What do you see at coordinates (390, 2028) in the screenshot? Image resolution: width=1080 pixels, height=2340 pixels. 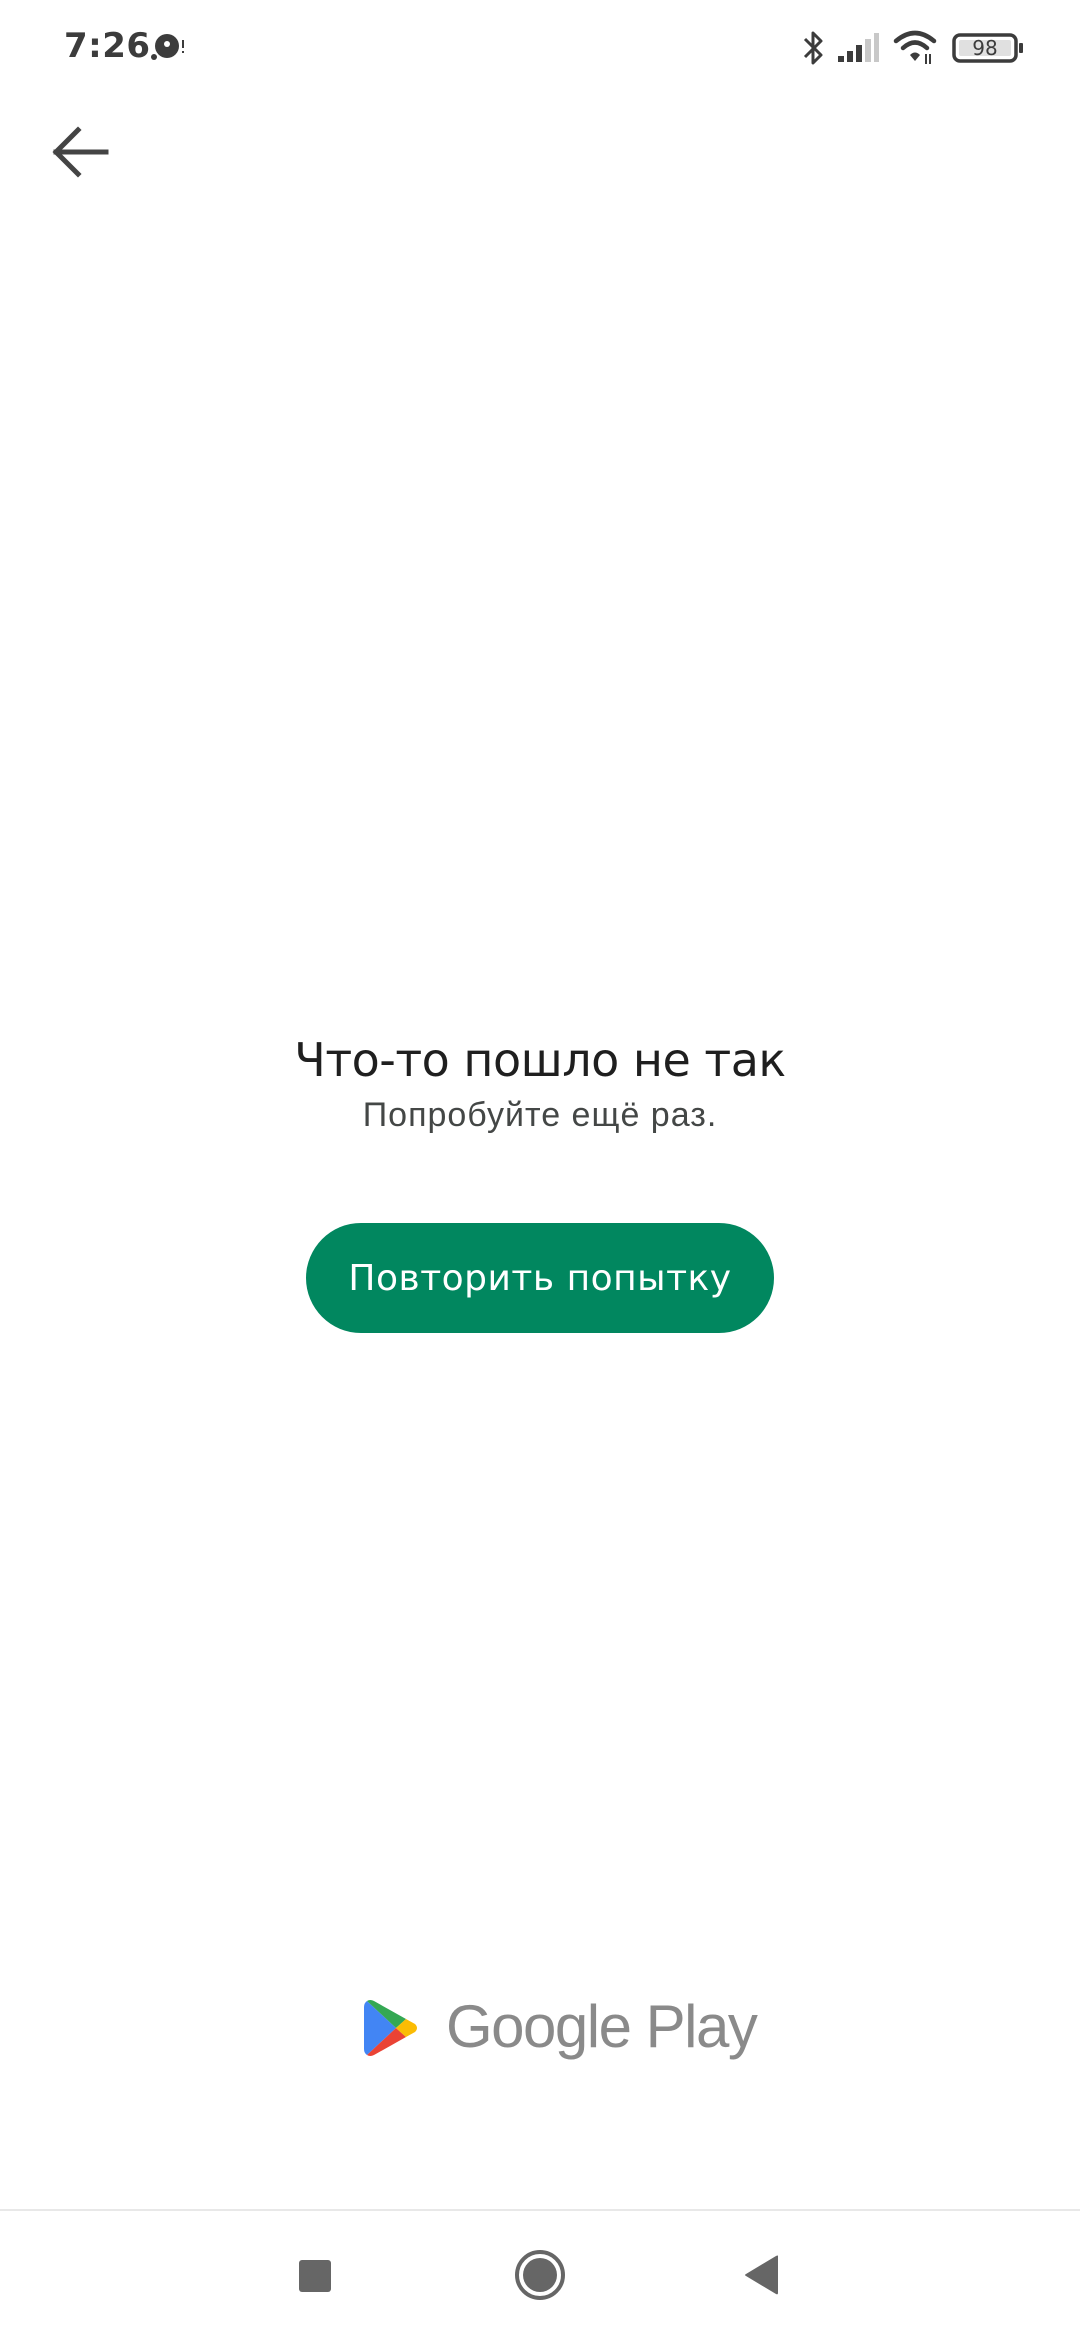 I see `google-play-icon` at bounding box center [390, 2028].